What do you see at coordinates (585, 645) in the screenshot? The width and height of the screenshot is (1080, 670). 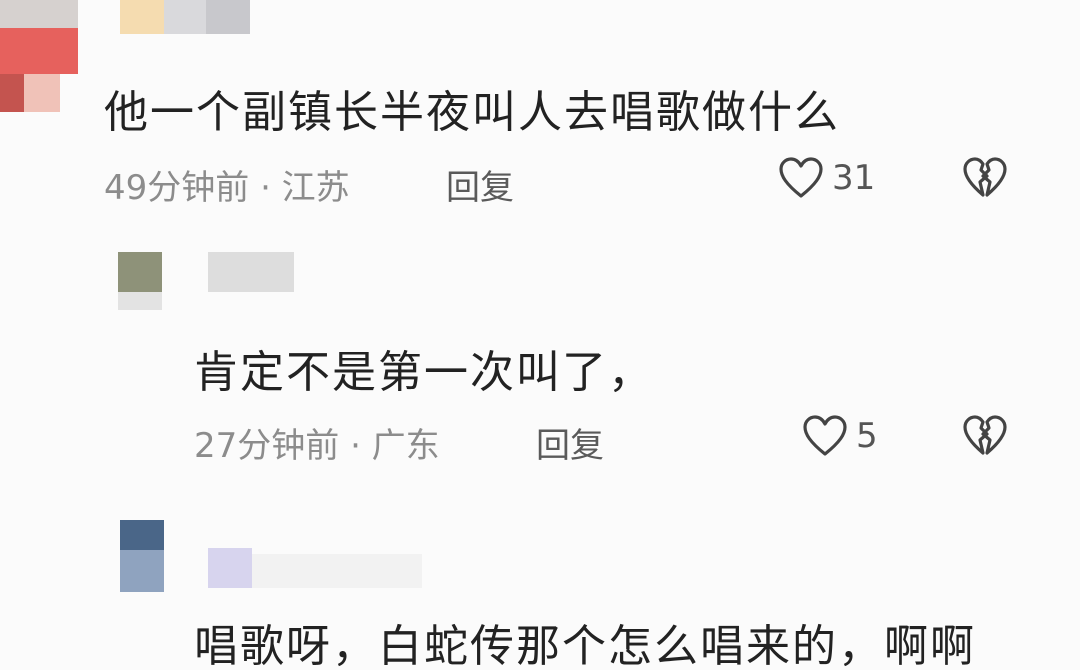 I see `comment-text: 唱歌呀，白蛇传那个怎么唱来的，啊啊` at bounding box center [585, 645].